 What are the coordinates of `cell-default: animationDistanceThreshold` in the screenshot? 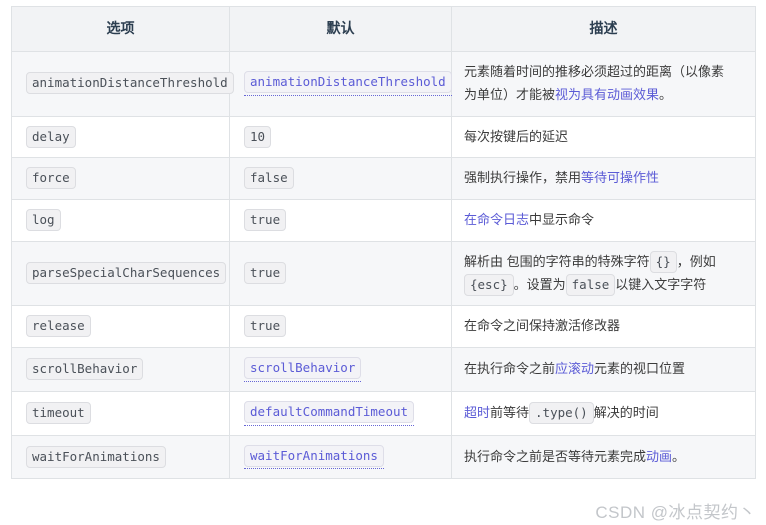 It's located at (340, 84).